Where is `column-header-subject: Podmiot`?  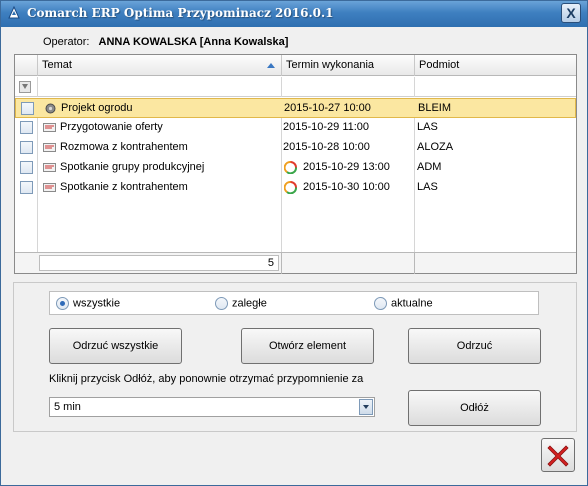
column-header-subject: Podmiot is located at coordinates (495, 65).